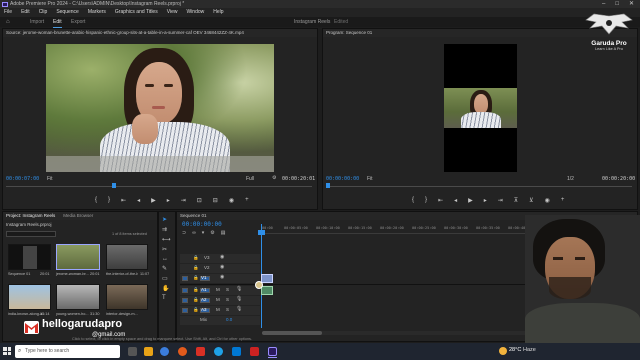 This screenshot has height=360, width=640. What do you see at coordinates (182, 351) in the screenshot?
I see `firefox-icon` at bounding box center [182, 351].